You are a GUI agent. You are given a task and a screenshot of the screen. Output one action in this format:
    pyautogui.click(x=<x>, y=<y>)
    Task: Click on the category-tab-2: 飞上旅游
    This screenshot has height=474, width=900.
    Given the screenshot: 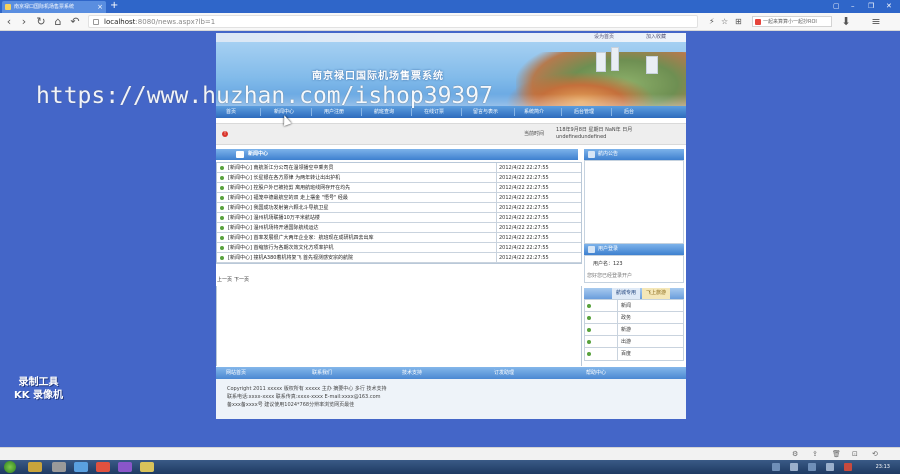 What is the action you would take?
    pyautogui.click(x=656, y=293)
    